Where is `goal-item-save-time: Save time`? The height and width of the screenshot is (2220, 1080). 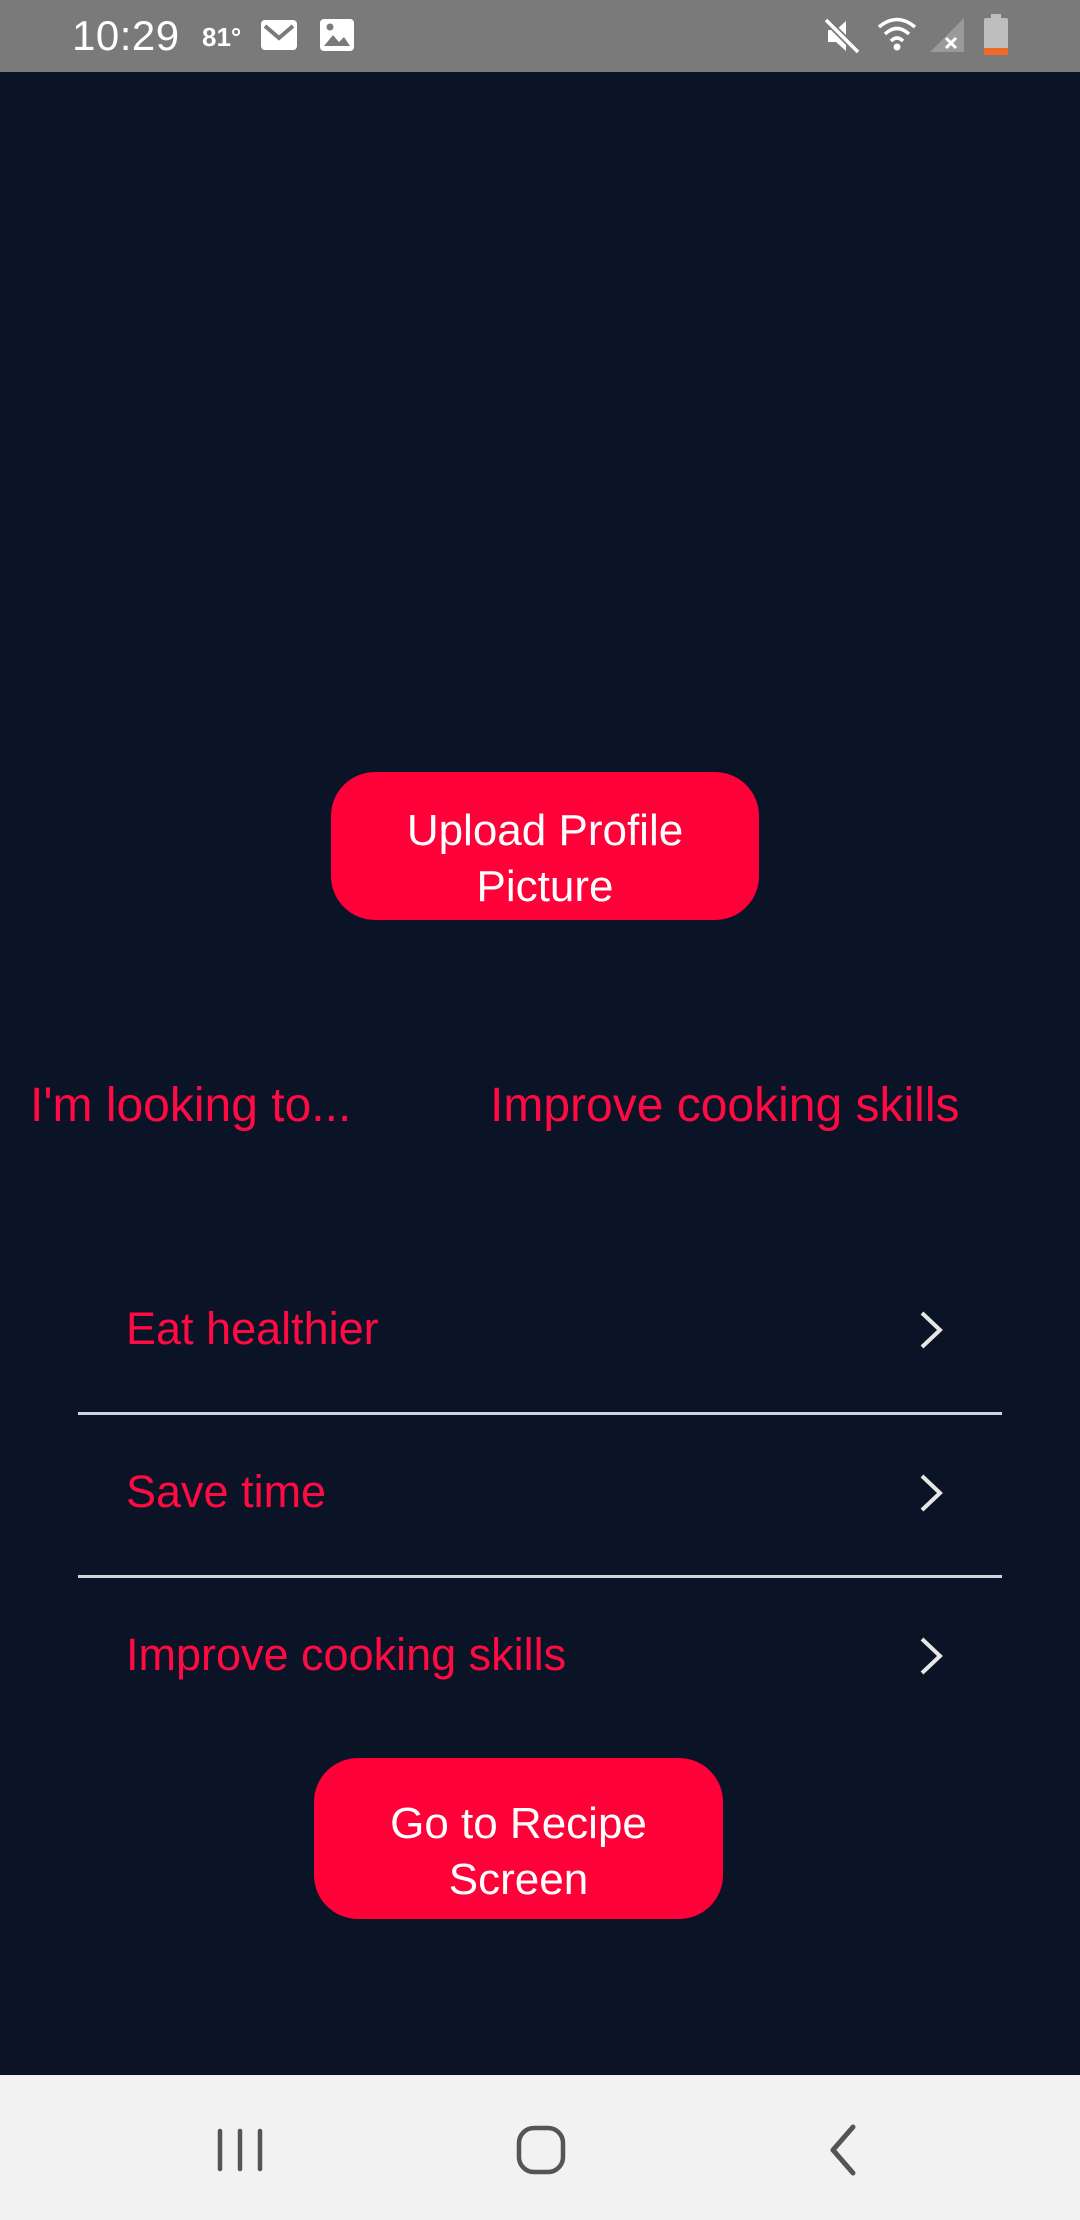 goal-item-save-time: Save time is located at coordinates (540, 1496).